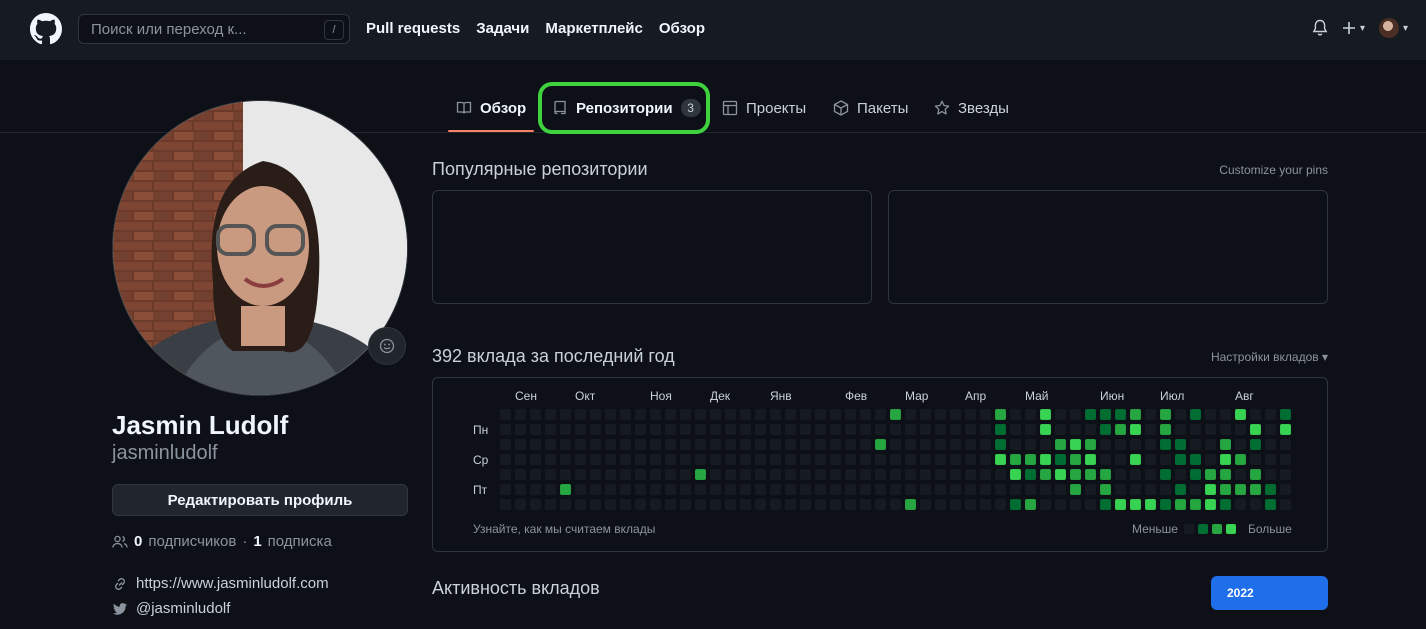 This screenshot has width=1426, height=629. I want to click on bell-icon, so click(1320, 28).